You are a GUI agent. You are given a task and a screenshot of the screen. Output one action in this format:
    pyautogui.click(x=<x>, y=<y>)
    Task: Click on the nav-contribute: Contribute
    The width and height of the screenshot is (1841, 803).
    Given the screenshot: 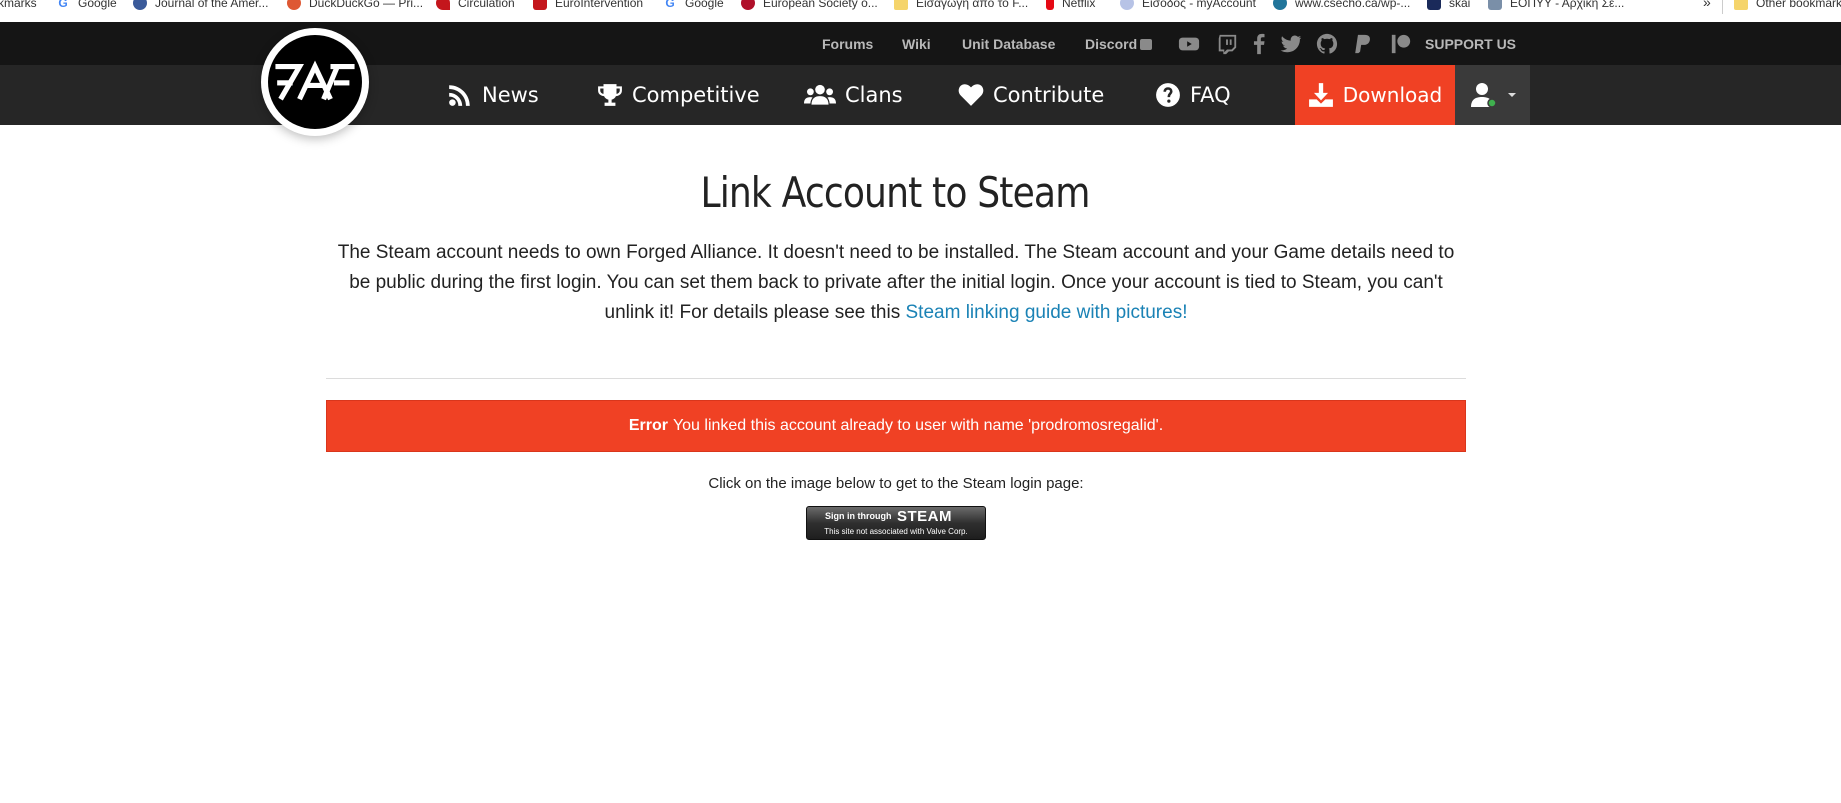 What is the action you would take?
    pyautogui.click(x=1031, y=95)
    